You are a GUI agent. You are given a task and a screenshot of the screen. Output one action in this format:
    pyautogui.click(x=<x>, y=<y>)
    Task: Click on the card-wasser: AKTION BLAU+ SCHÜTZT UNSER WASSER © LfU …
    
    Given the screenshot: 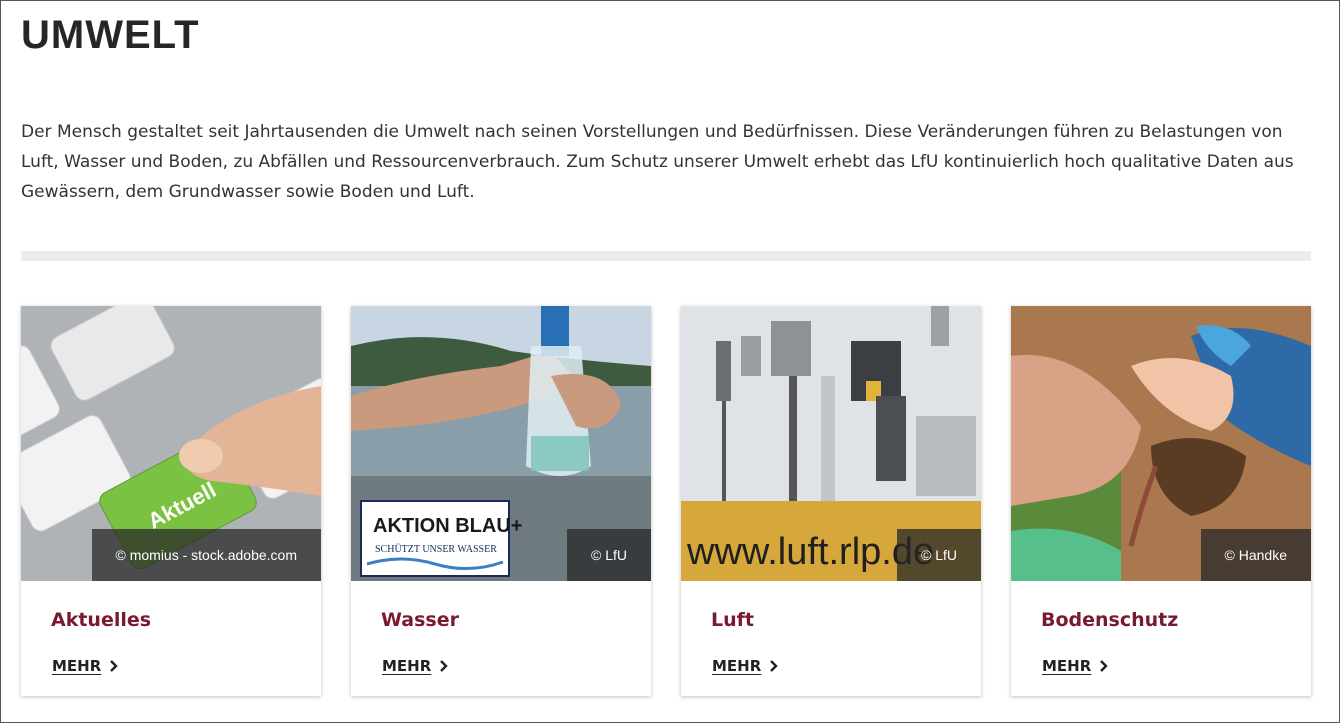 What is the action you would take?
    pyautogui.click(x=501, y=501)
    